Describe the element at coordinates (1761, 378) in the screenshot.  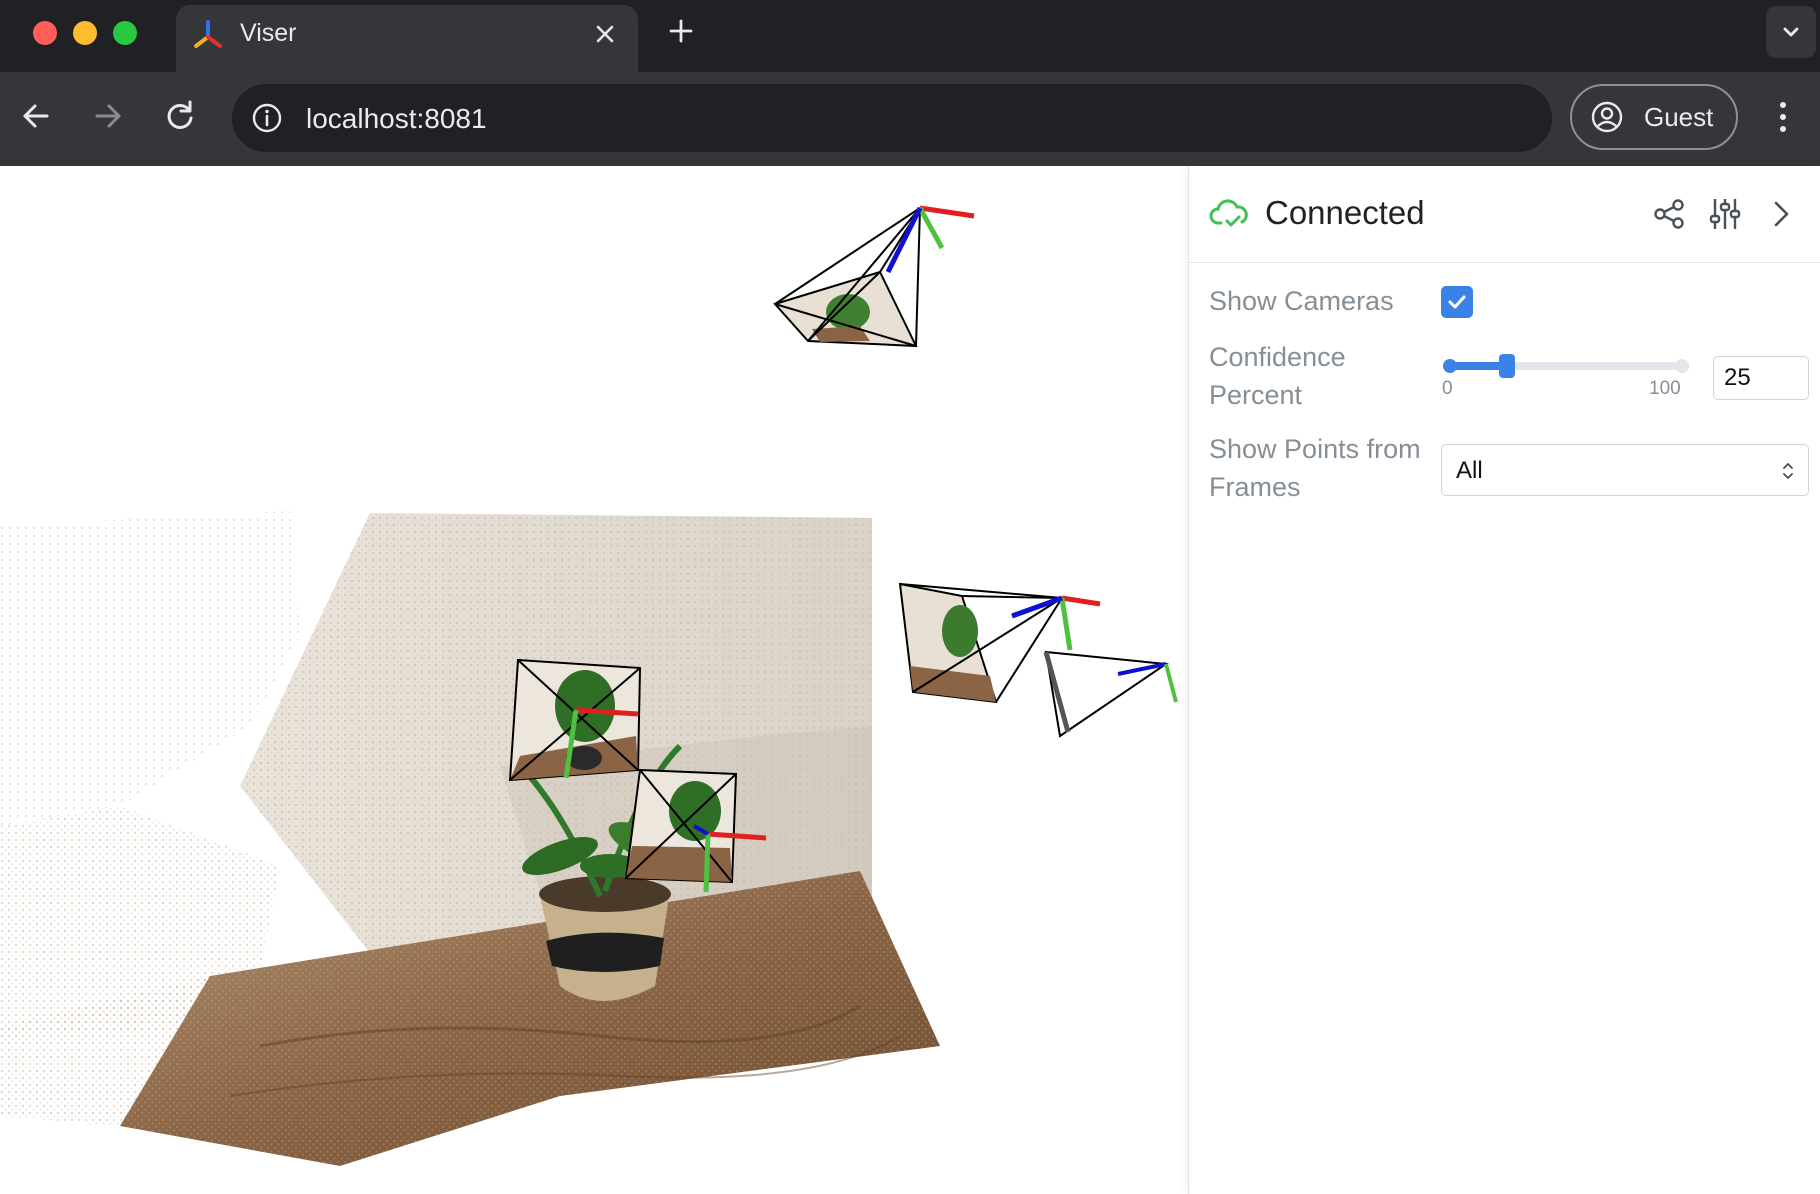
I see `confidence-number-input` at that location.